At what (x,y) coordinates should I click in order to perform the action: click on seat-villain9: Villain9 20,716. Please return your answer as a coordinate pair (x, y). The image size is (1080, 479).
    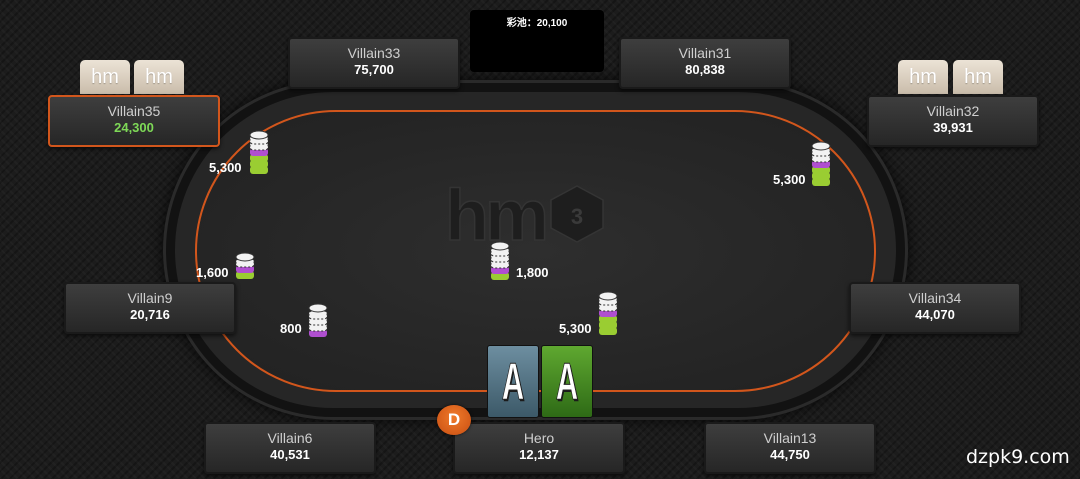
    Looking at the image, I should click on (150, 308).